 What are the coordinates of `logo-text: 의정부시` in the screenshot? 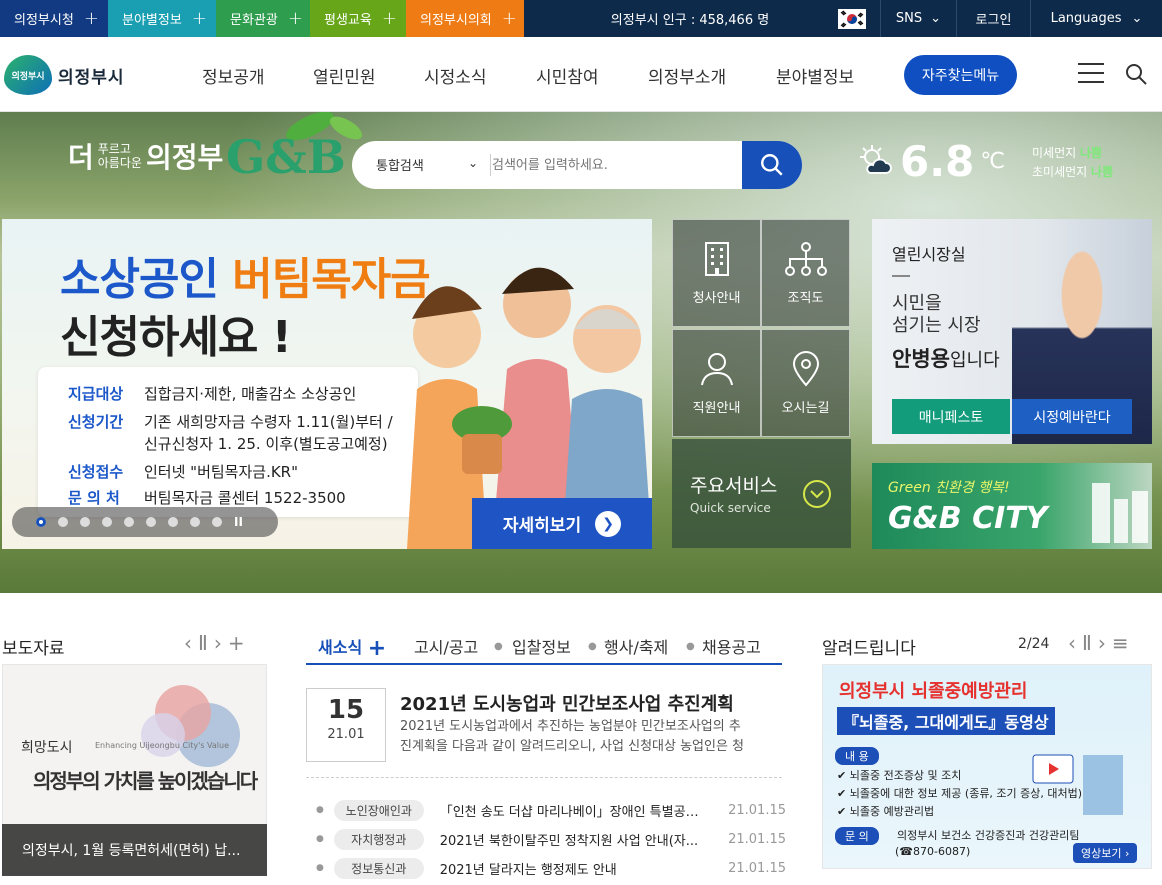 It's located at (91, 77).